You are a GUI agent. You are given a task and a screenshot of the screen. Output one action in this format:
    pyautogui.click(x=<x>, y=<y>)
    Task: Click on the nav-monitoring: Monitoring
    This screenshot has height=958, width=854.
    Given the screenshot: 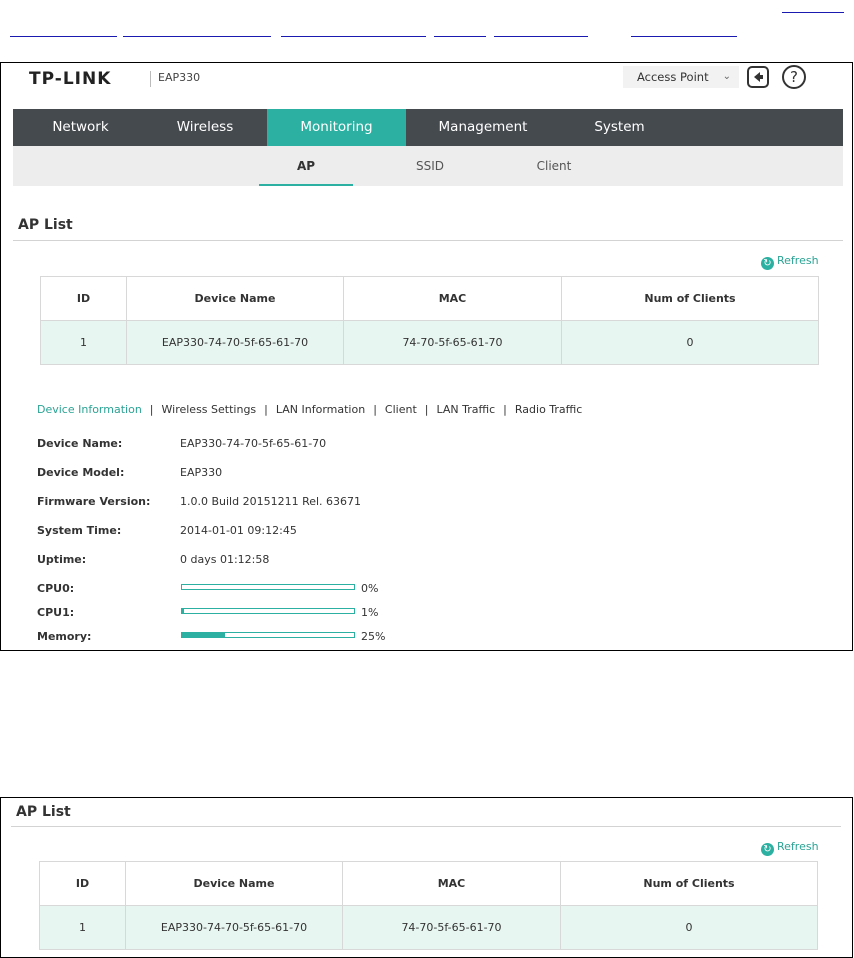 What is the action you would take?
    pyautogui.click(x=336, y=127)
    